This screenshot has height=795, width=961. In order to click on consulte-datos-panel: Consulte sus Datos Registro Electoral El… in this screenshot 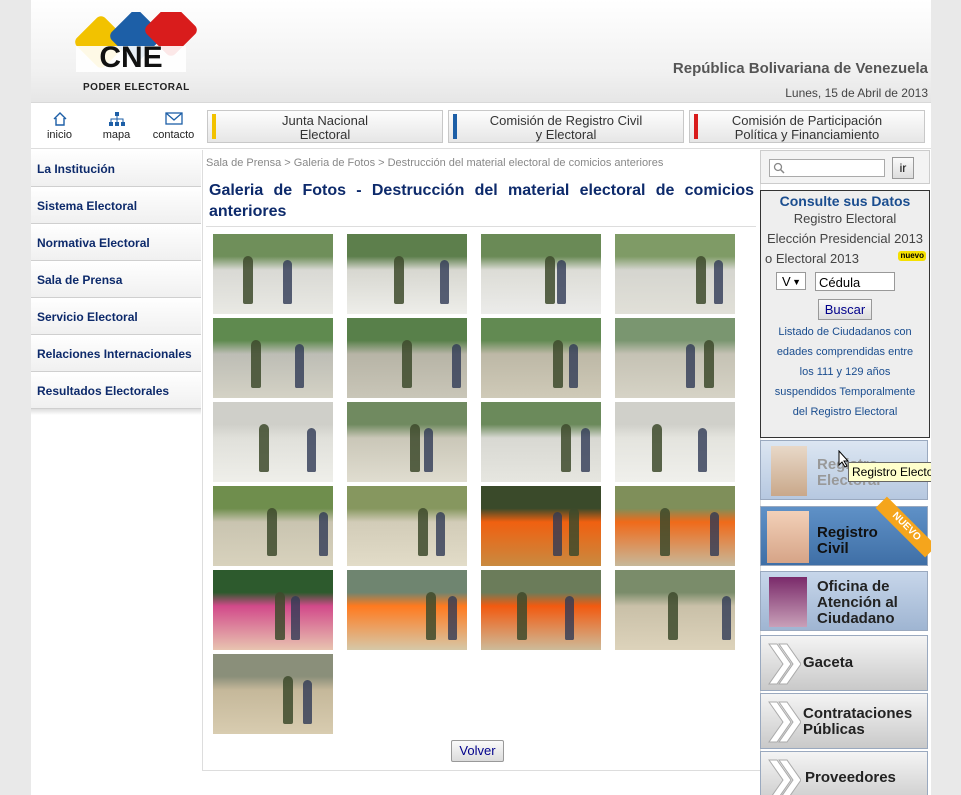, I will do `click(845, 314)`.